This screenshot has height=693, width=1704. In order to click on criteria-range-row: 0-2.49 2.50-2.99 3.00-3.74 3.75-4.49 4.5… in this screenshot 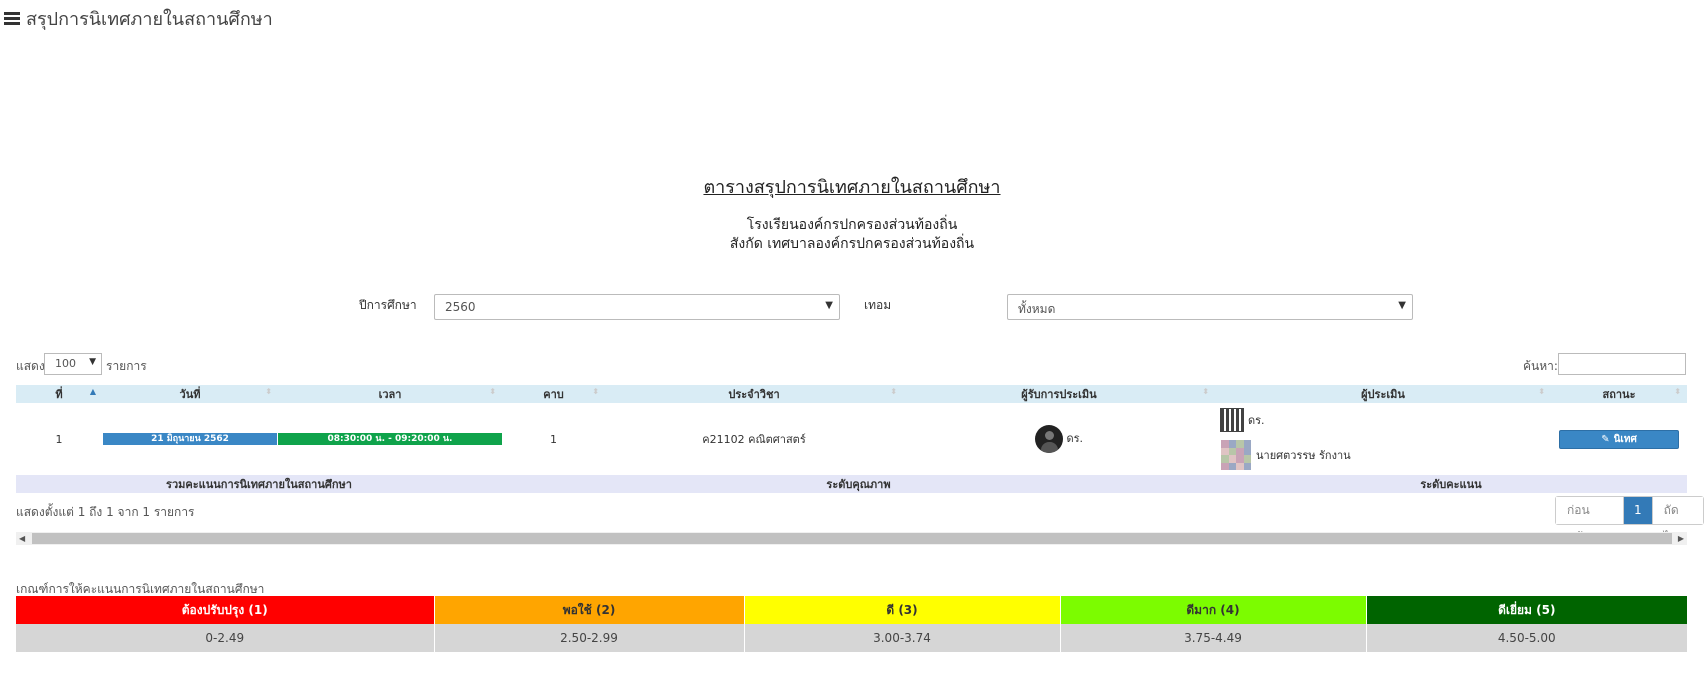, I will do `click(851, 638)`.